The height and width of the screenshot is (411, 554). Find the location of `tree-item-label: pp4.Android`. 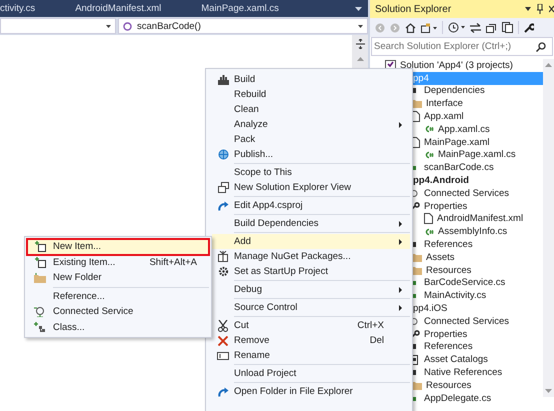

tree-item-label: pp4.Android is located at coordinates (441, 180).